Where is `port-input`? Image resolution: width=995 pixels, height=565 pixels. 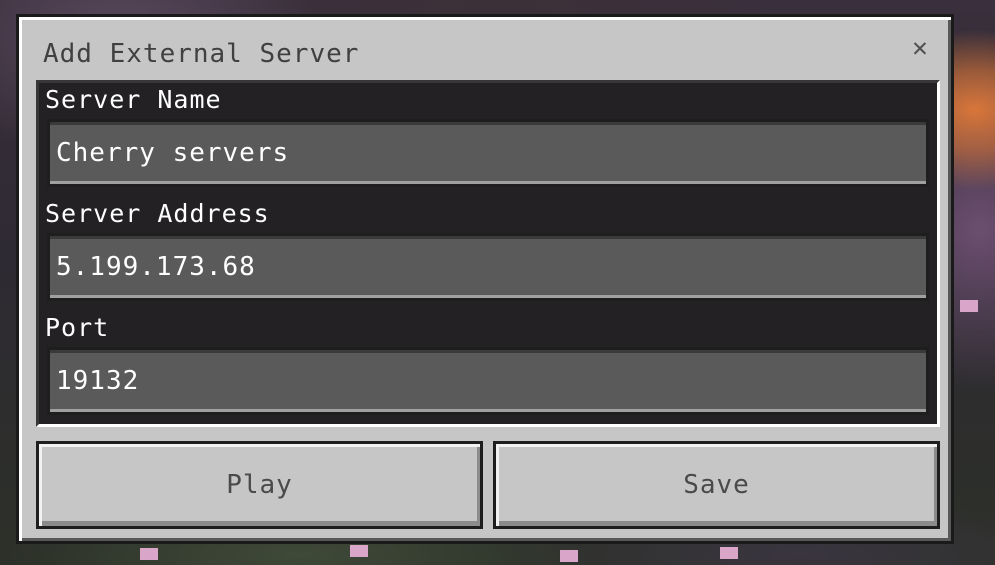 port-input is located at coordinates (486, 381).